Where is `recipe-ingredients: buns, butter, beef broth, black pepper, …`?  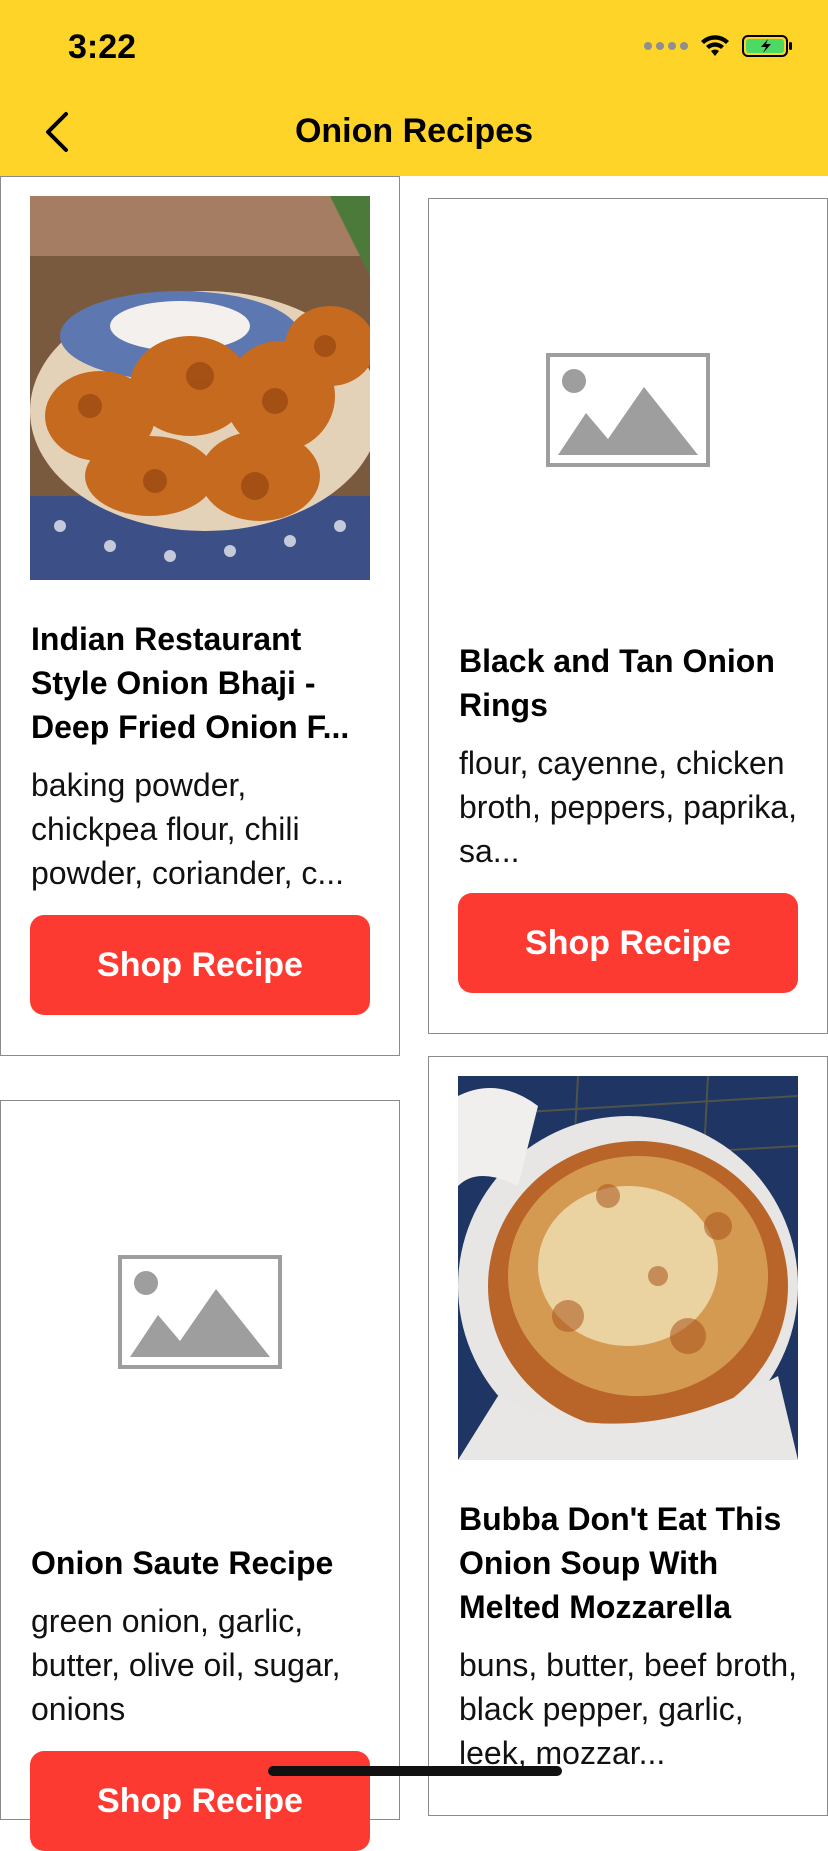 recipe-ingredients: buns, butter, beef broth, black pepper, … is located at coordinates (628, 1709).